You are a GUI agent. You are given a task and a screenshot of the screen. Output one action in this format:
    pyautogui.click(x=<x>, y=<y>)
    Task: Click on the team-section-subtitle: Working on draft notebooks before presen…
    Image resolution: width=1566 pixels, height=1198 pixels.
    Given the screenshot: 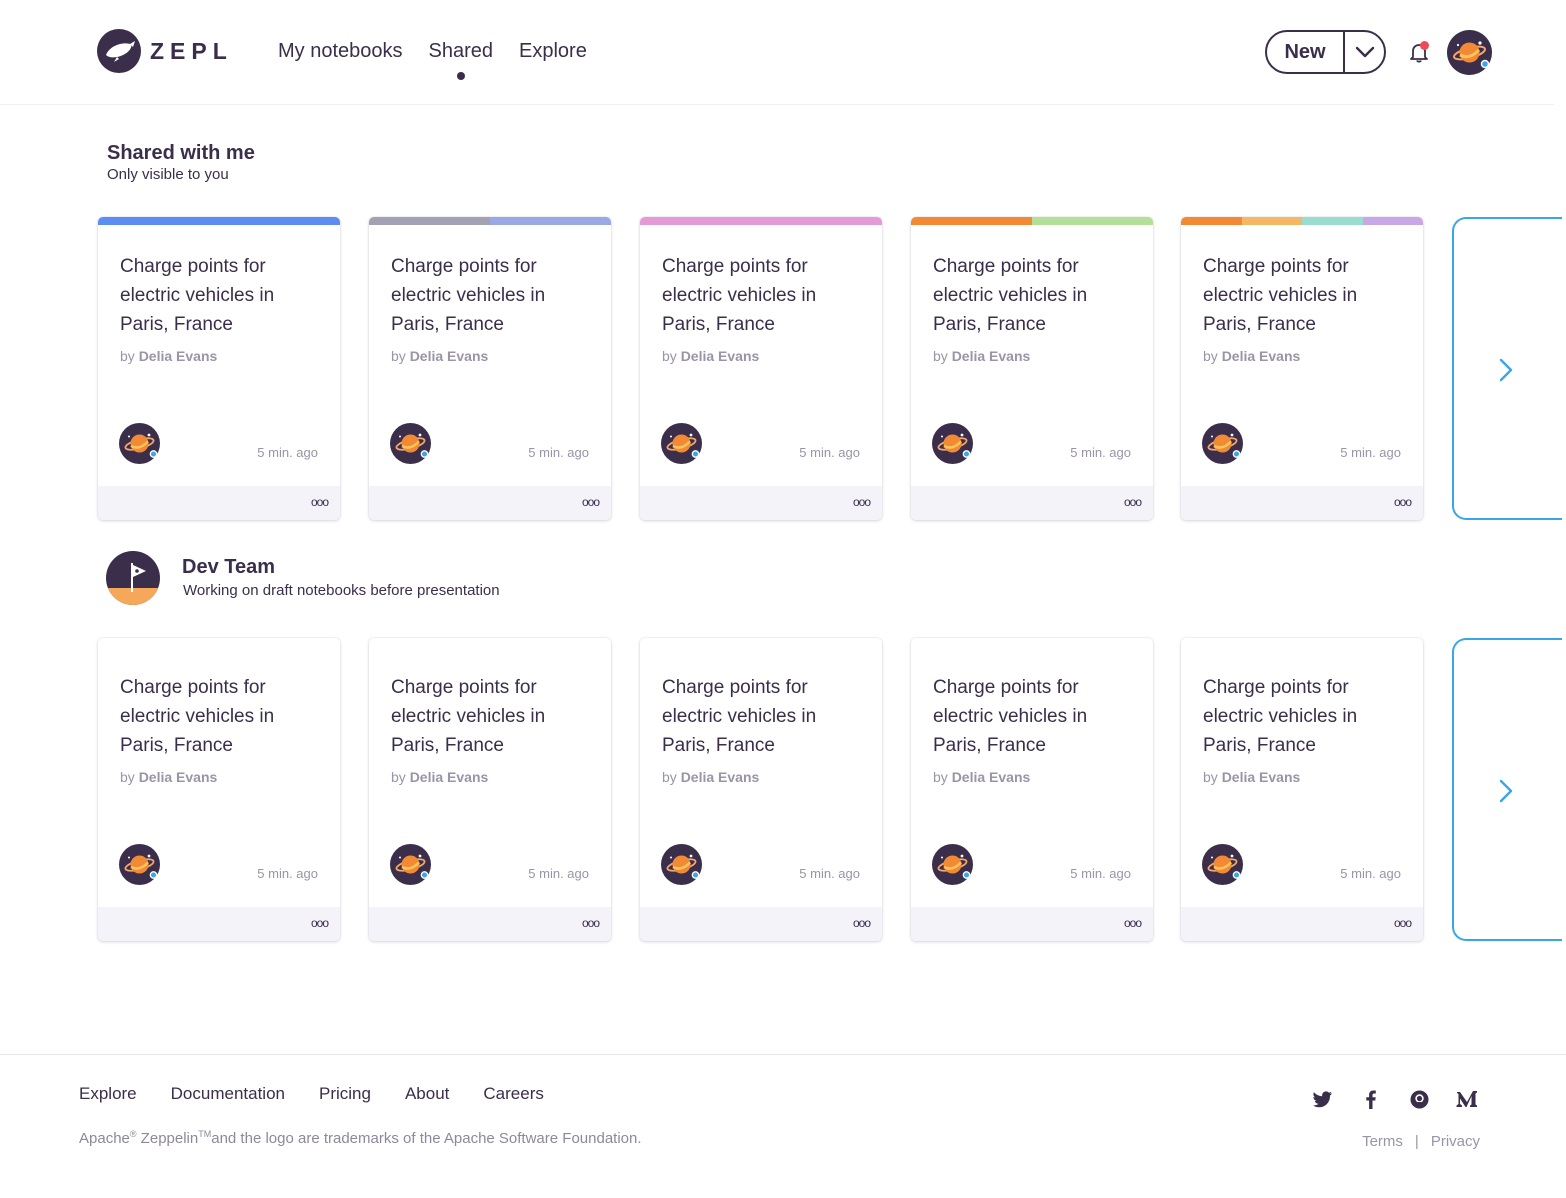 What is the action you would take?
    pyautogui.click(x=341, y=590)
    